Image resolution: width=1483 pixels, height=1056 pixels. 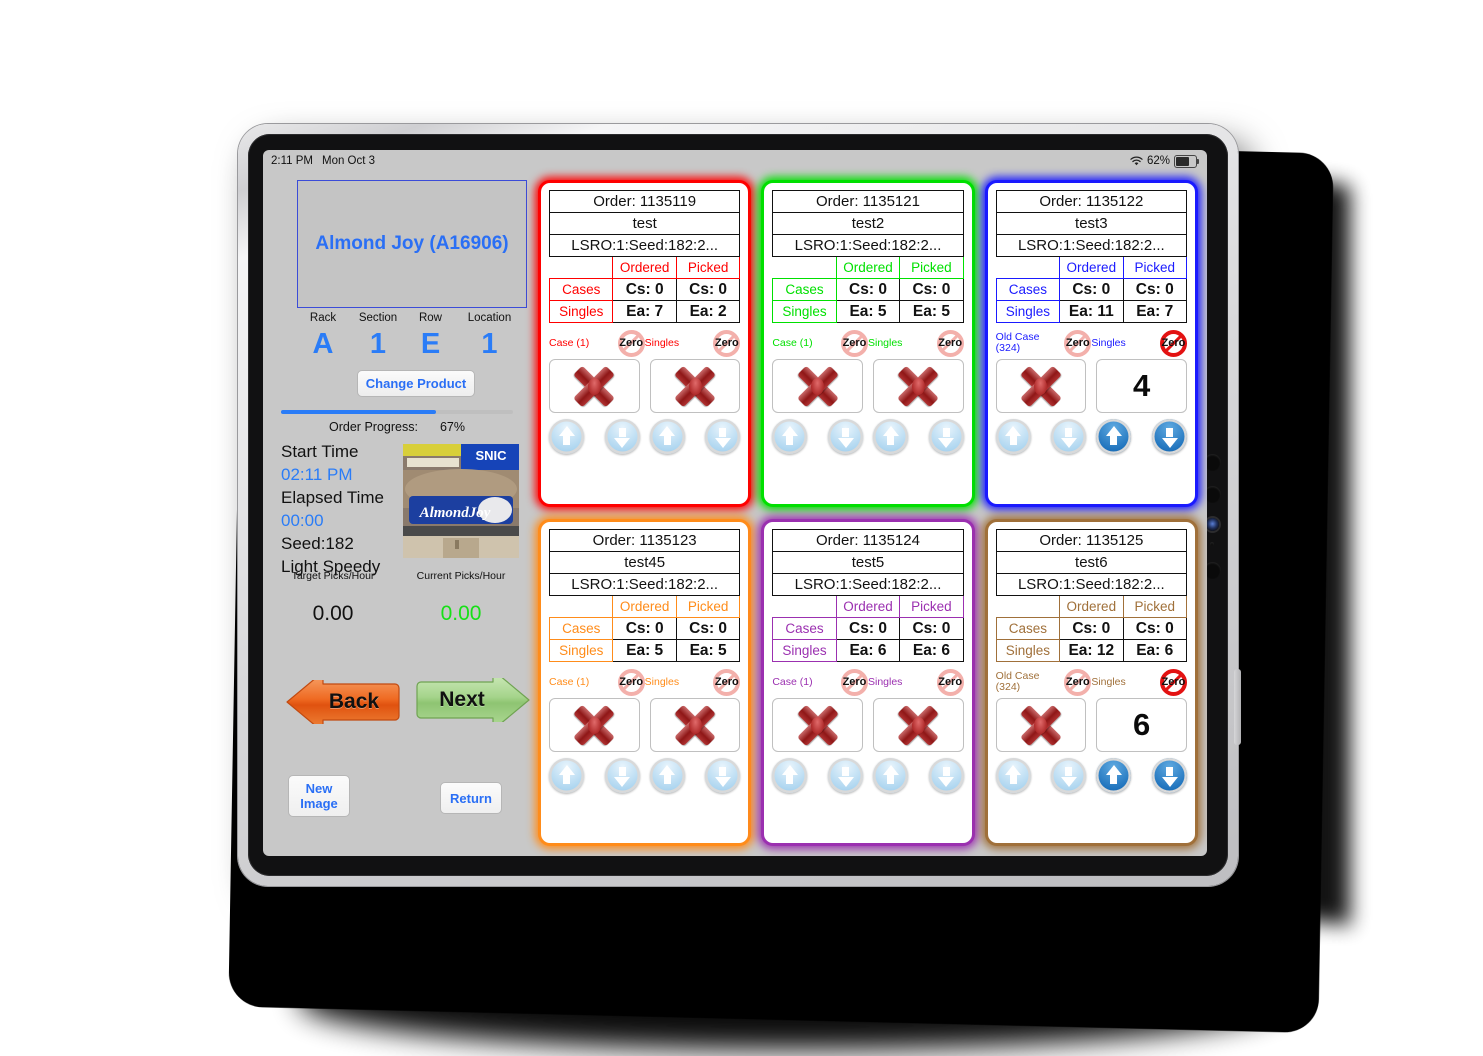 I want to click on singles-ordered-value: Ea: 11, so click(x=1091, y=311).